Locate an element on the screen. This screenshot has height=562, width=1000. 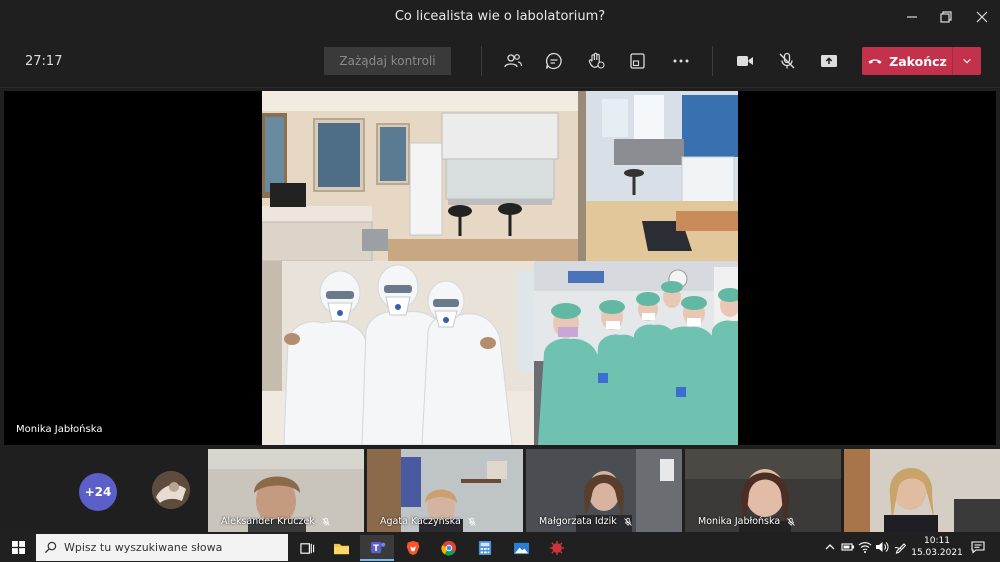
wifi-icon is located at coordinates (865, 547).